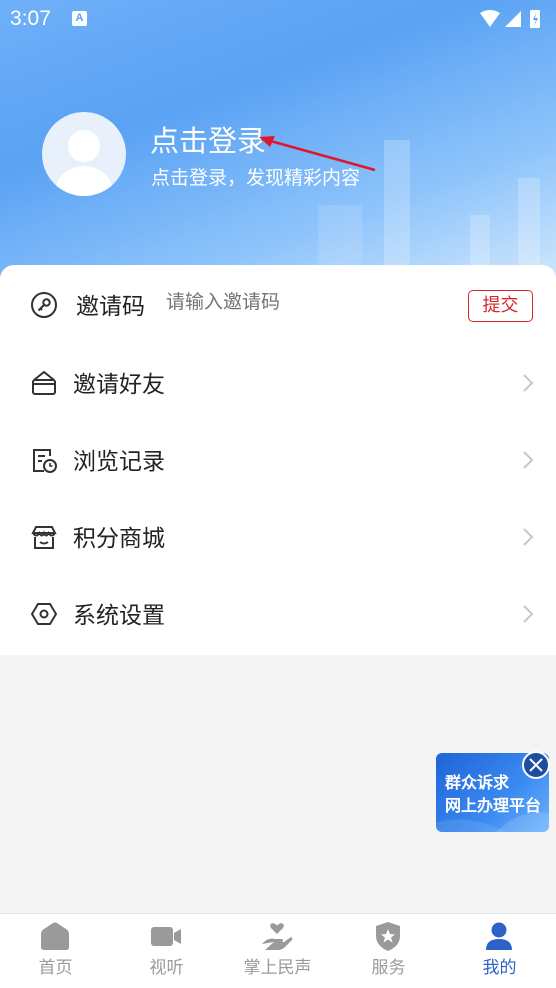 The image size is (556, 988). What do you see at coordinates (30, 18) in the screenshot?
I see `status-time: 3:07` at bounding box center [30, 18].